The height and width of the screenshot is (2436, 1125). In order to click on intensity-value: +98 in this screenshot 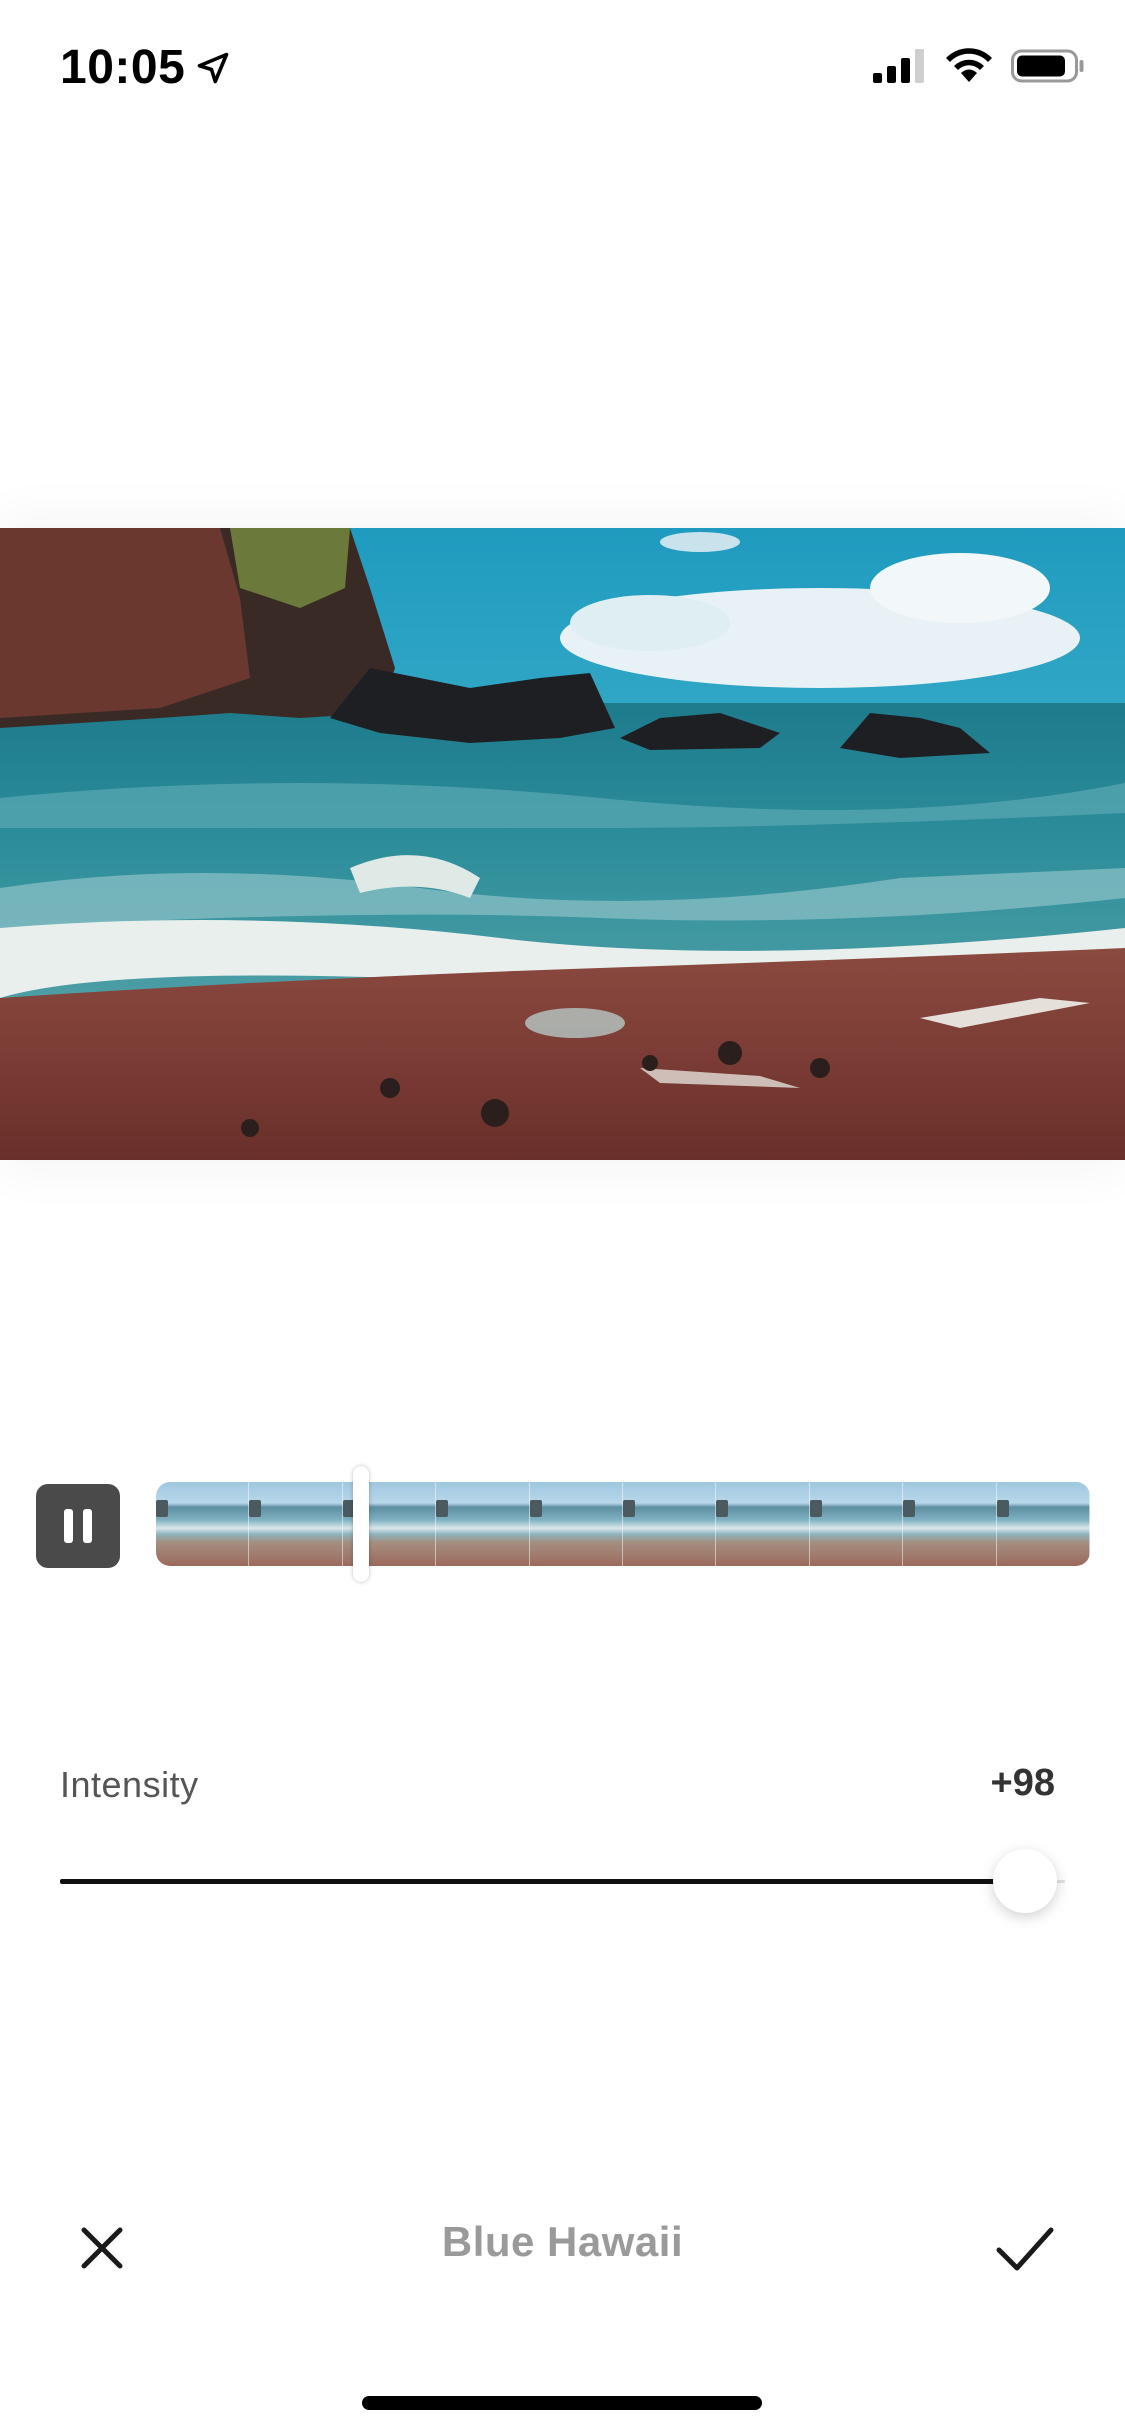, I will do `click(1022, 1783)`.